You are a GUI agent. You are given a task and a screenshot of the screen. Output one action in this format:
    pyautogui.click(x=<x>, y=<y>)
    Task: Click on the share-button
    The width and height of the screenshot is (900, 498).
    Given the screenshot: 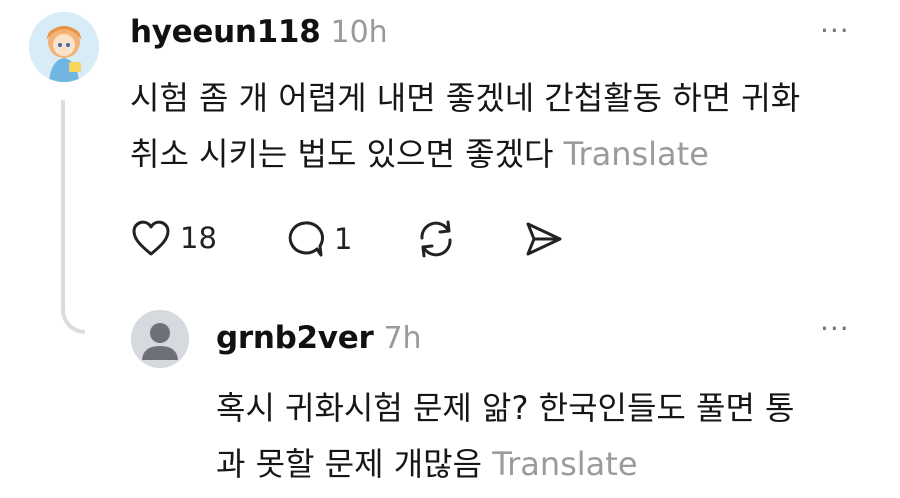 What is the action you would take?
    pyautogui.click(x=544, y=241)
    